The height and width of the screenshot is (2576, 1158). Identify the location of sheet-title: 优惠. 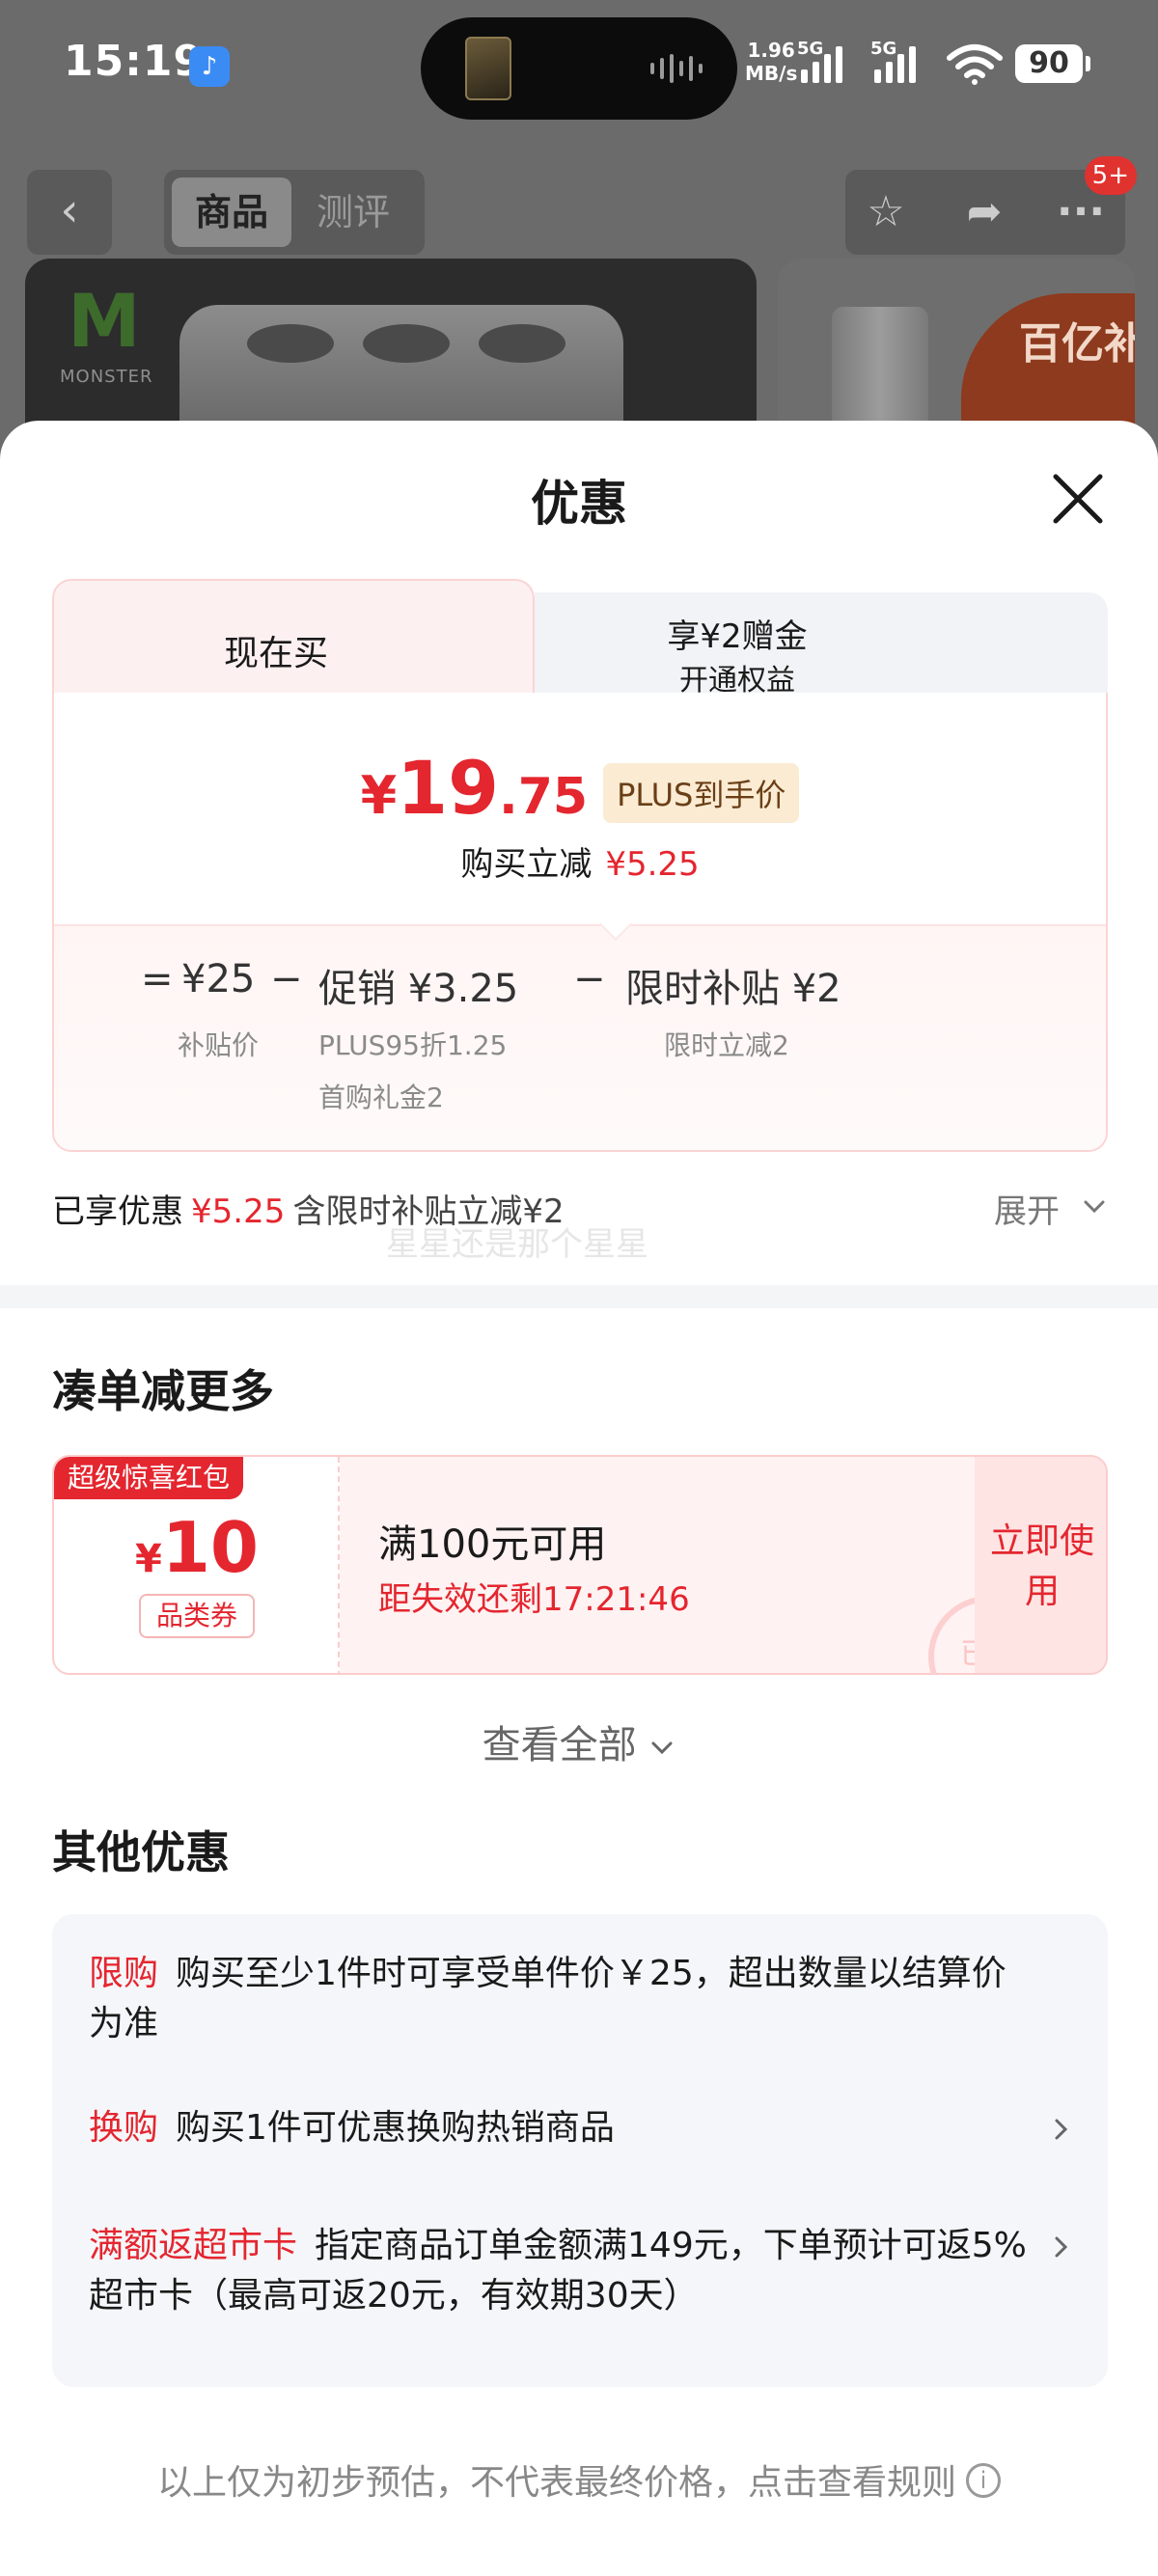
(579, 504).